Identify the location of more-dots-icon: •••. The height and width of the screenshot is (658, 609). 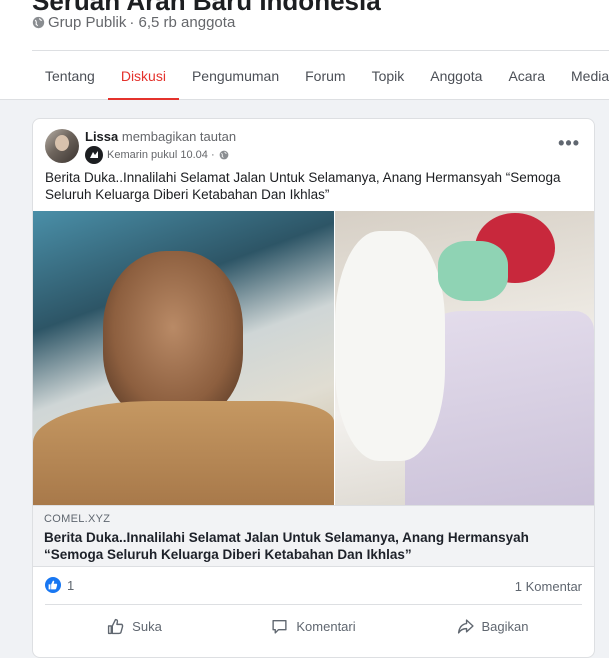
(569, 143).